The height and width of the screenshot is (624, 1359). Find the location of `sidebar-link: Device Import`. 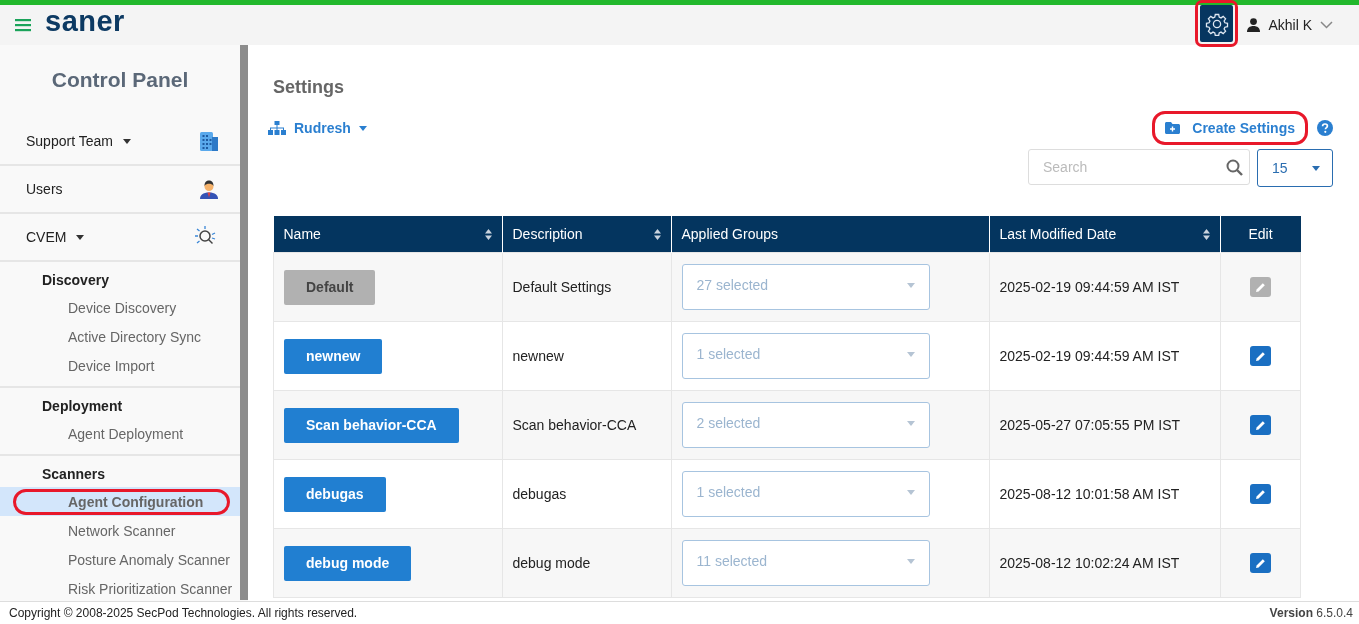

sidebar-link: Device Import is located at coordinates (120, 365).